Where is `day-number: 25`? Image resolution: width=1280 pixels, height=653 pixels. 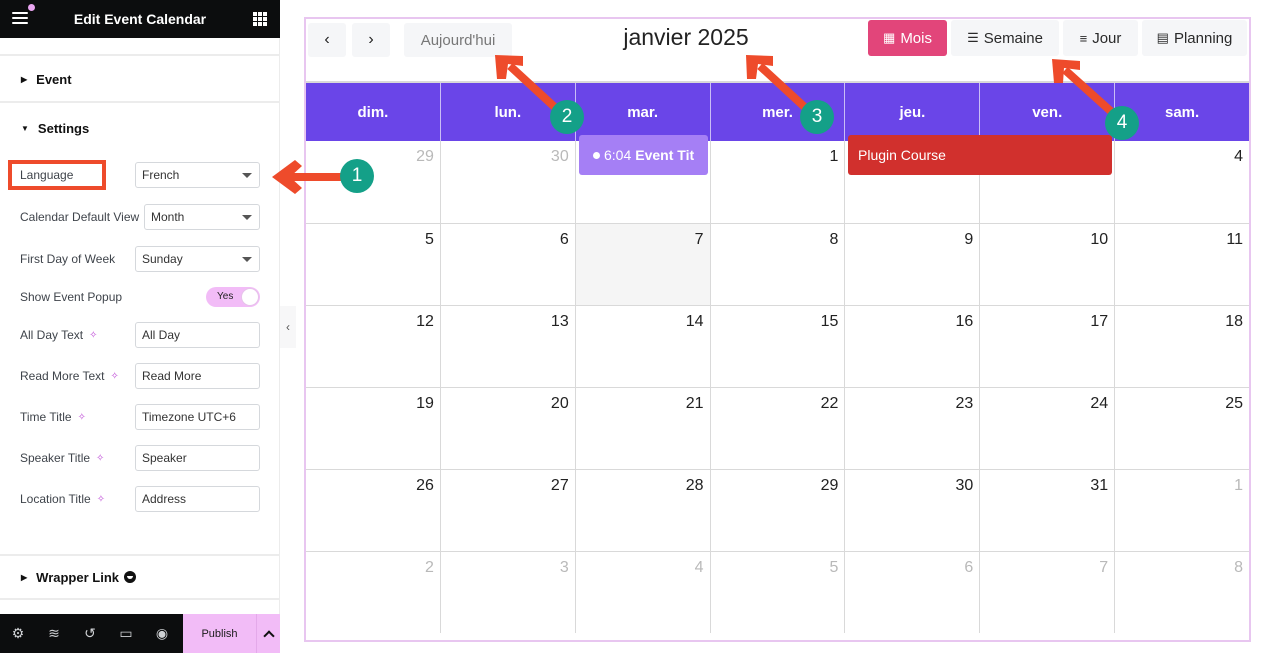
day-number: 25 is located at coordinates (1234, 404).